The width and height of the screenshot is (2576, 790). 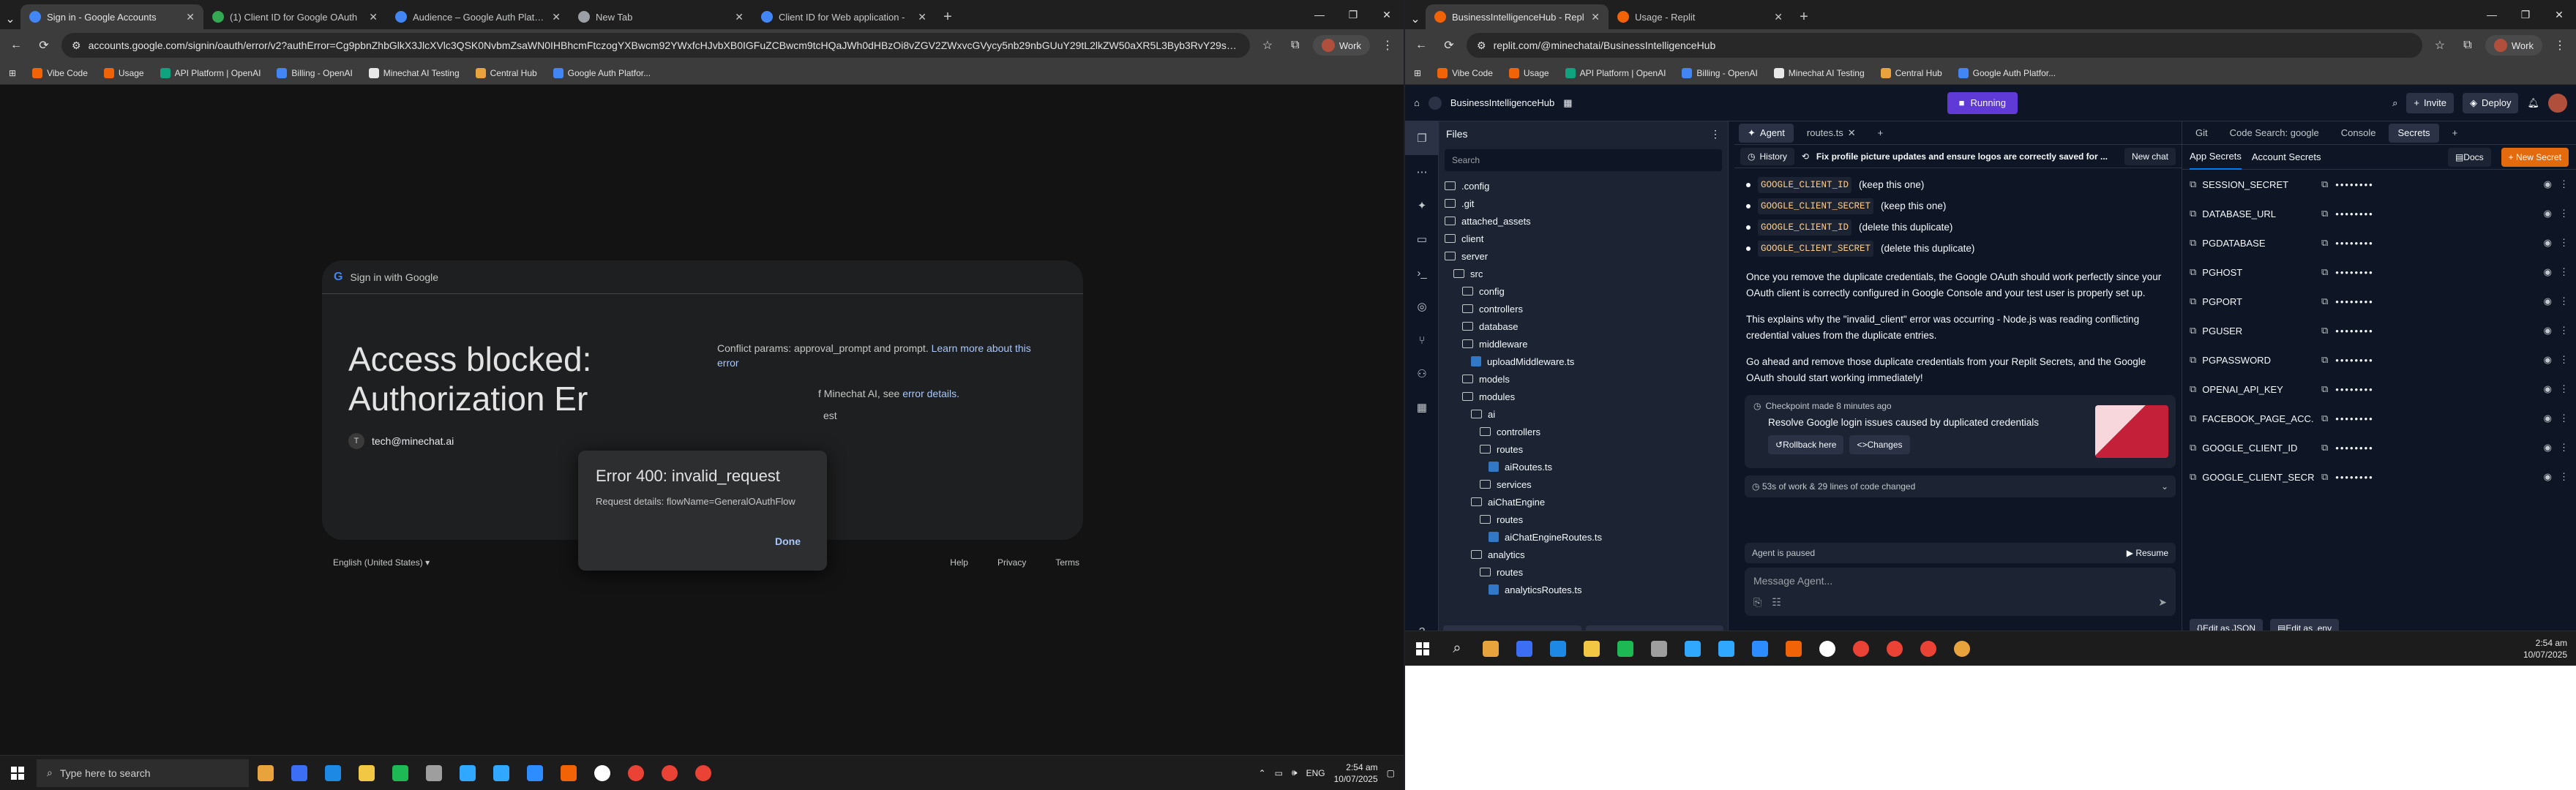 I want to click on help-link: Help, so click(x=959, y=562).